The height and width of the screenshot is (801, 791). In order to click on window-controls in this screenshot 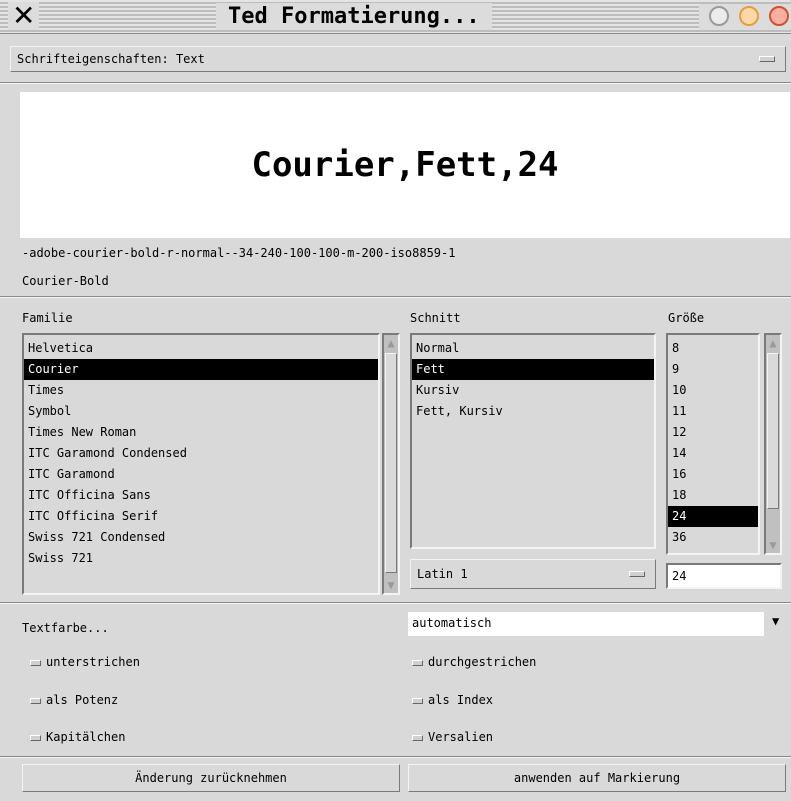, I will do `click(745, 17)`.